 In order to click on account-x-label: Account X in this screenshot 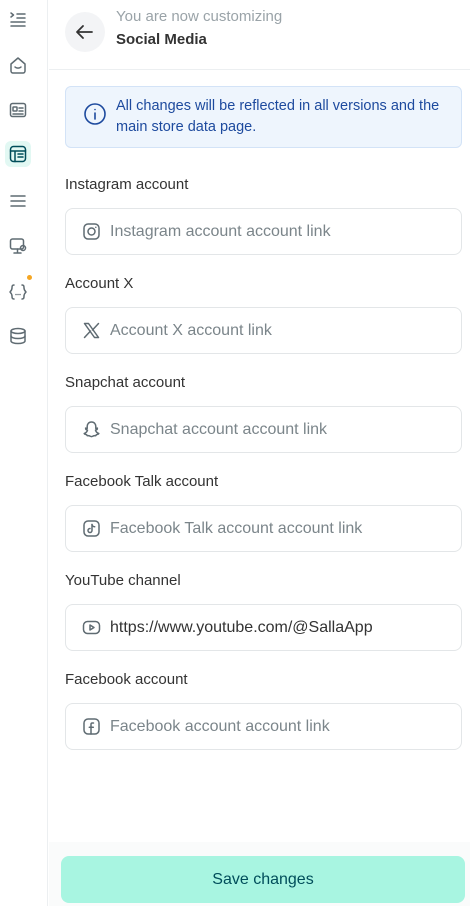, I will do `click(99, 283)`.